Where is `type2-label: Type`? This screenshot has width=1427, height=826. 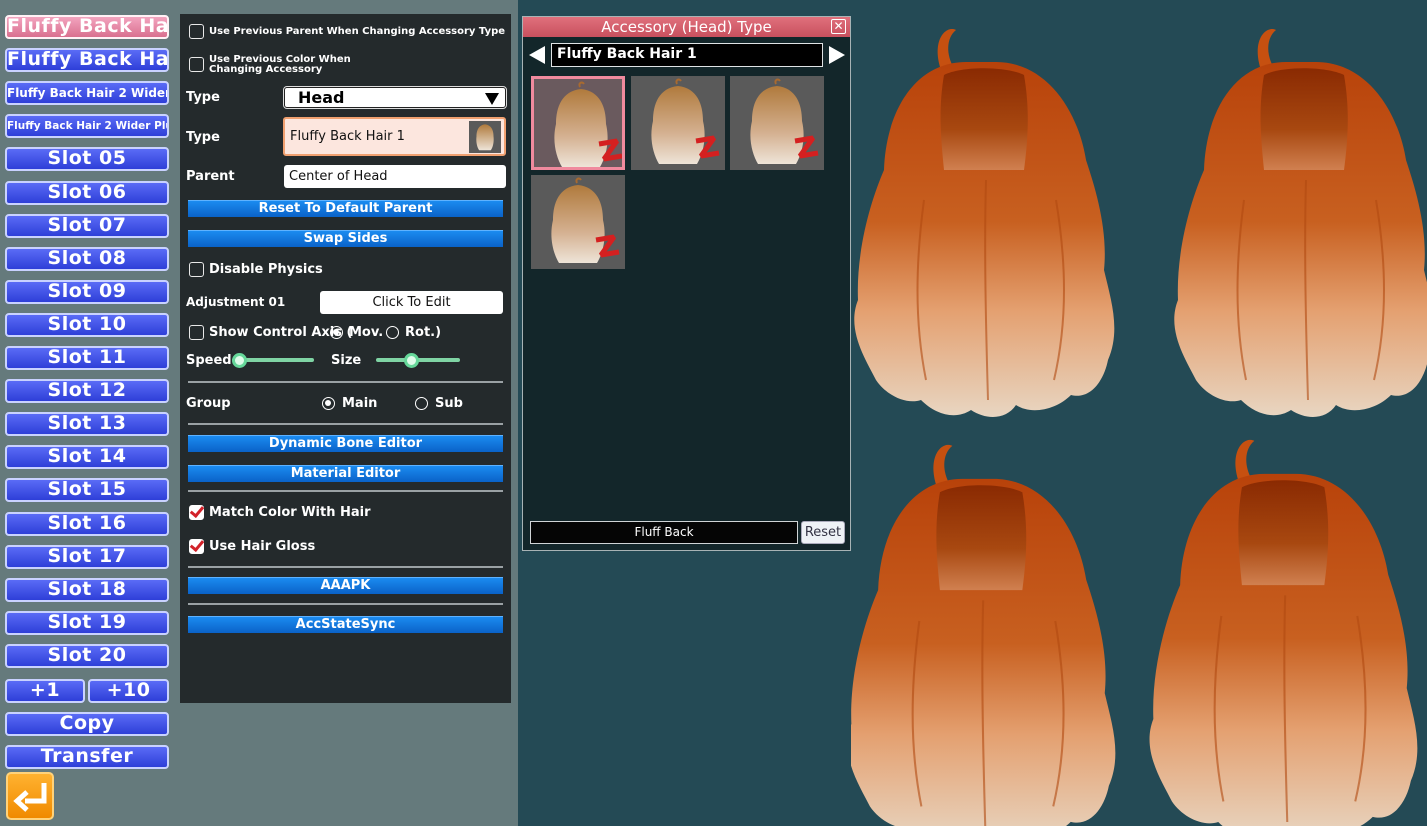 type2-label: Type is located at coordinates (203, 137).